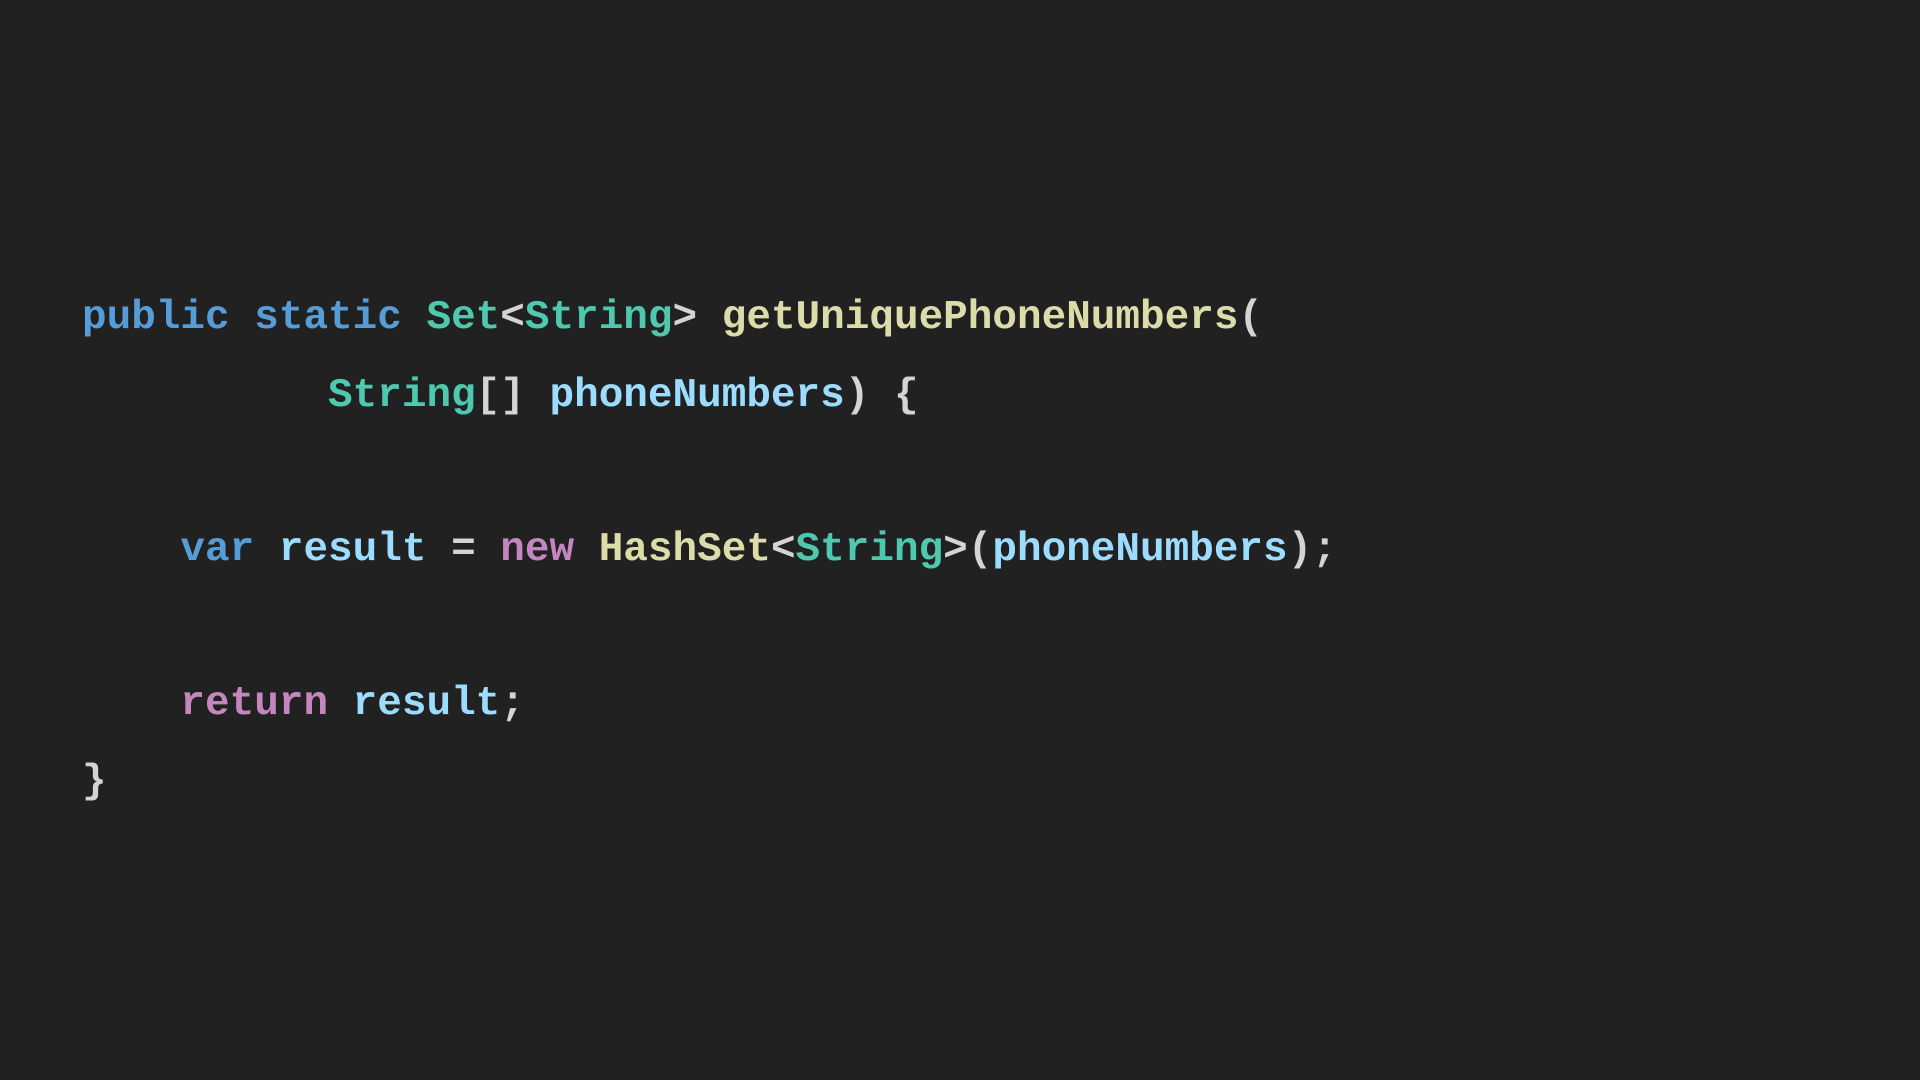 Image resolution: width=1920 pixels, height=1080 pixels. Describe the element at coordinates (697, 396) in the screenshot. I see `param-phone-numbers: phoneNumbers` at that location.